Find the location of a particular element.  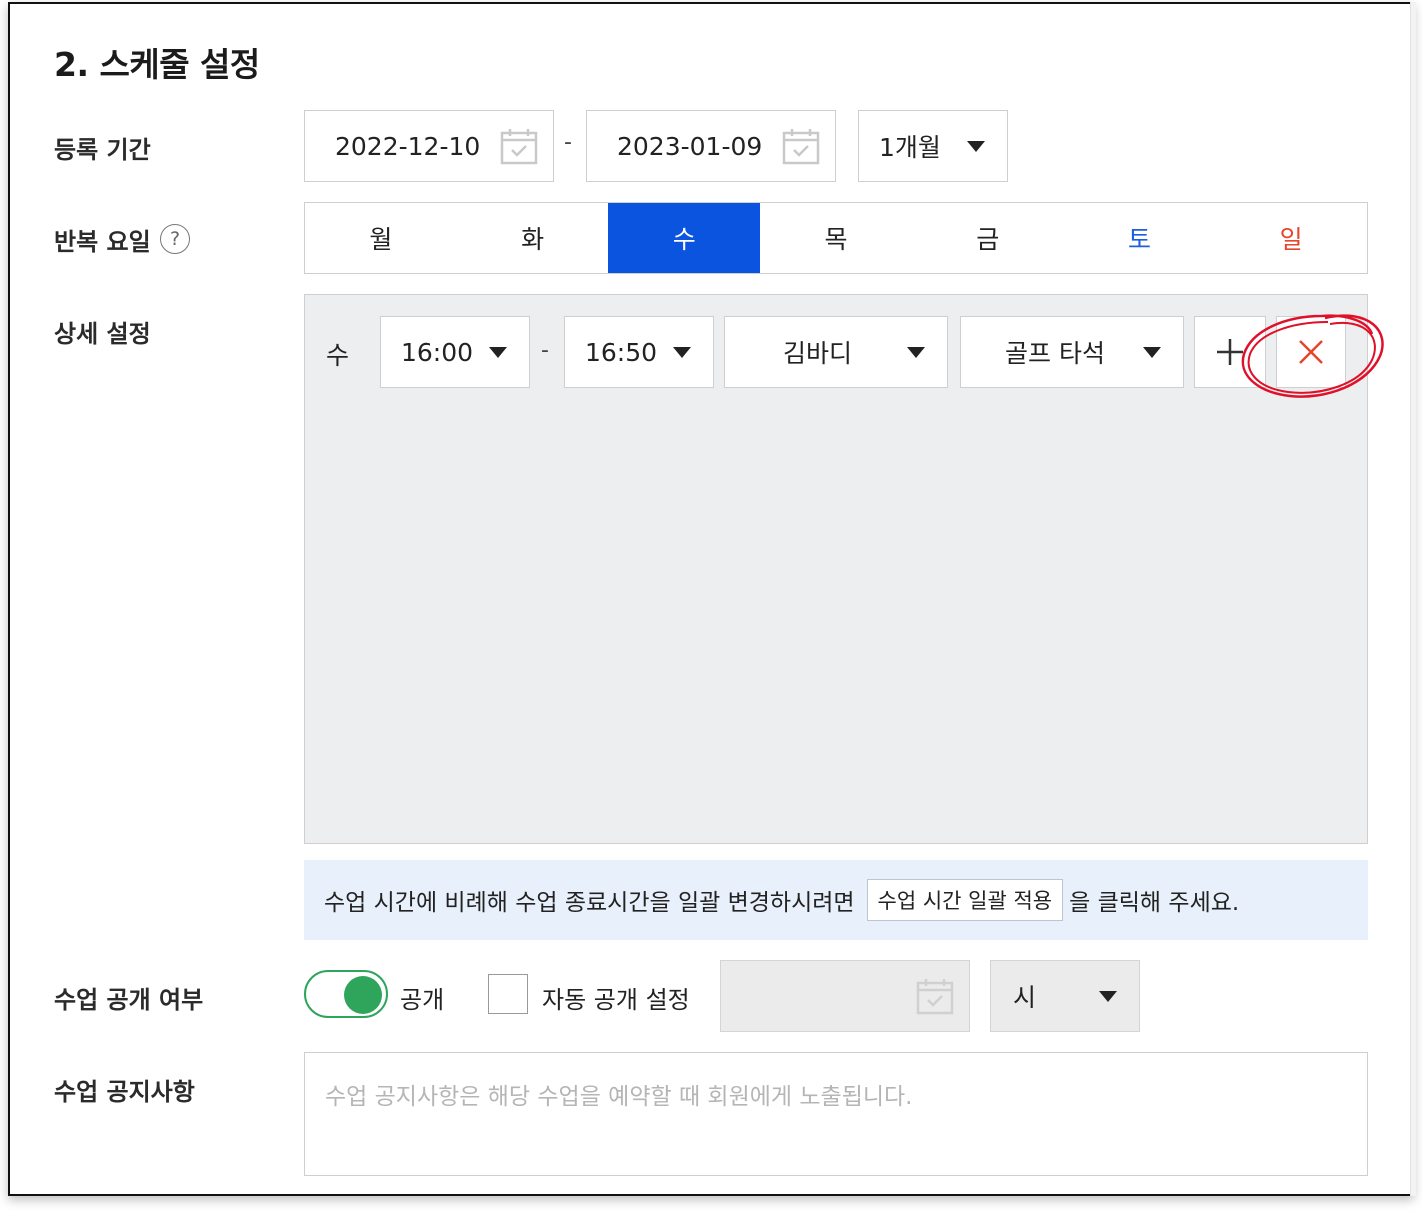

visibility-label: 수업 공개 여부 is located at coordinates (129, 1000).